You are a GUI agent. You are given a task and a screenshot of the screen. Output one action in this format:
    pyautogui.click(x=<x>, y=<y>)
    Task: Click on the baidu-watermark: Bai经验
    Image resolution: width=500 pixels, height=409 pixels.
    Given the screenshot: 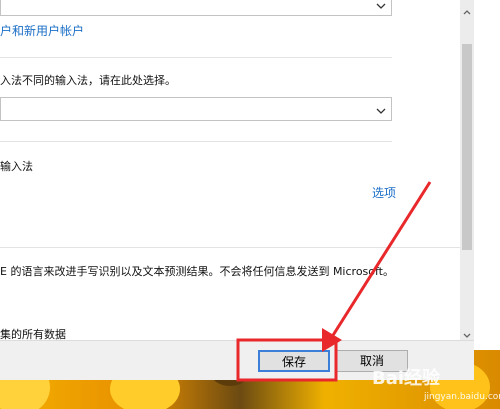 What is the action you would take?
    pyautogui.click(x=406, y=378)
    